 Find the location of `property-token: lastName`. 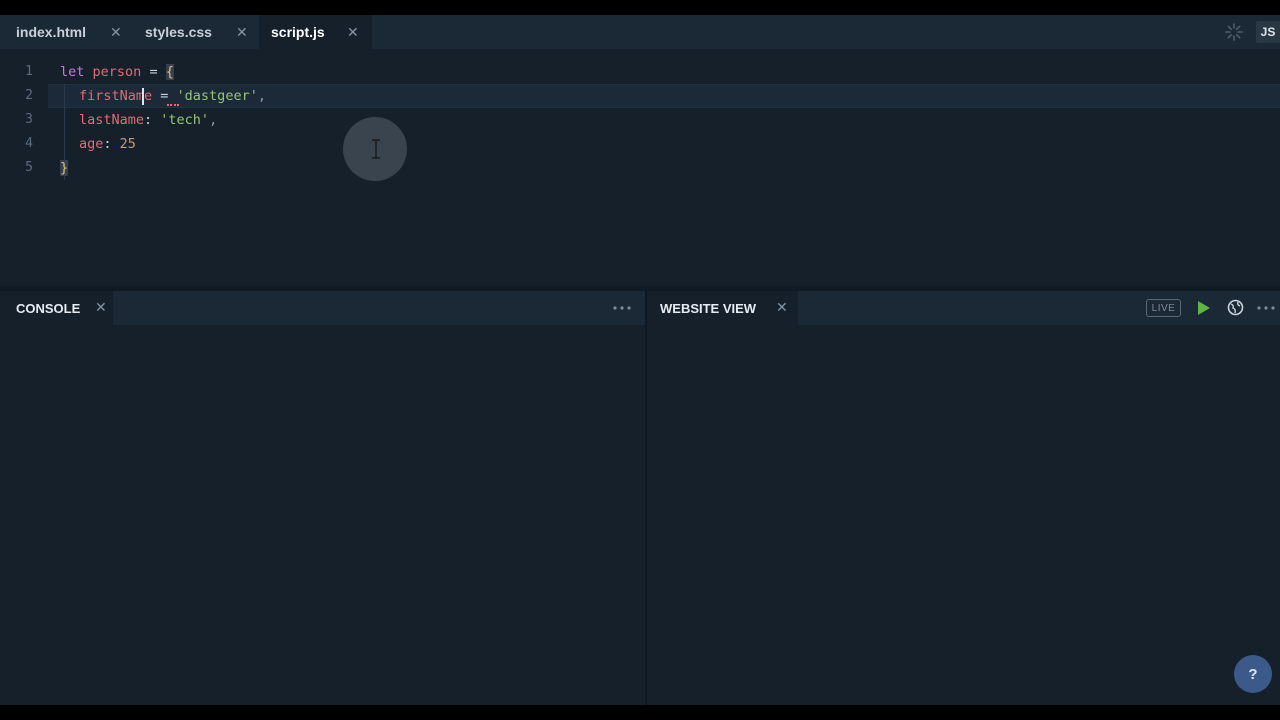

property-token: lastName is located at coordinates (112, 120).